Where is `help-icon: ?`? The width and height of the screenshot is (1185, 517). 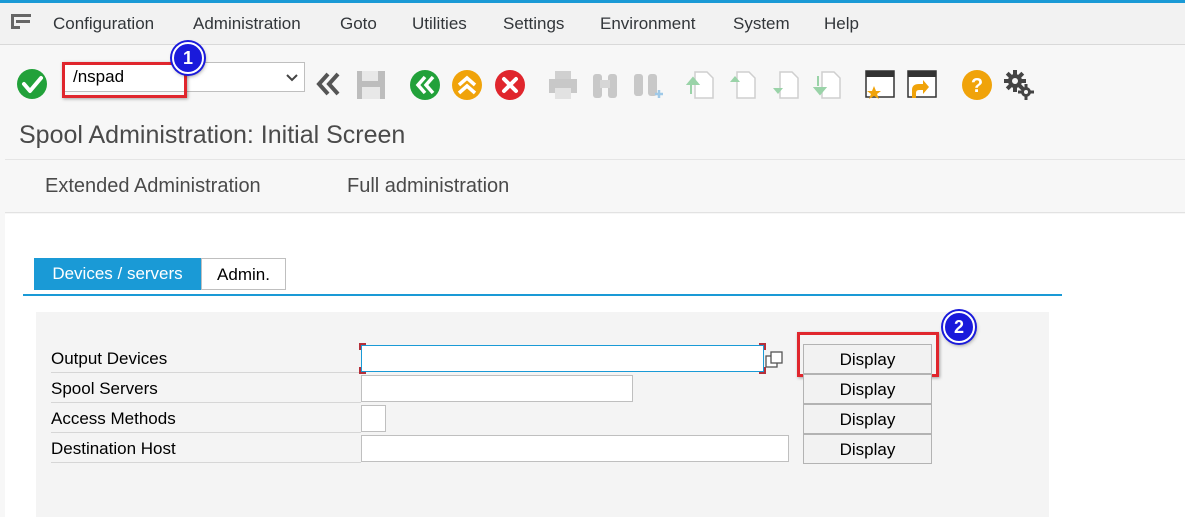
help-icon: ? is located at coordinates (977, 85).